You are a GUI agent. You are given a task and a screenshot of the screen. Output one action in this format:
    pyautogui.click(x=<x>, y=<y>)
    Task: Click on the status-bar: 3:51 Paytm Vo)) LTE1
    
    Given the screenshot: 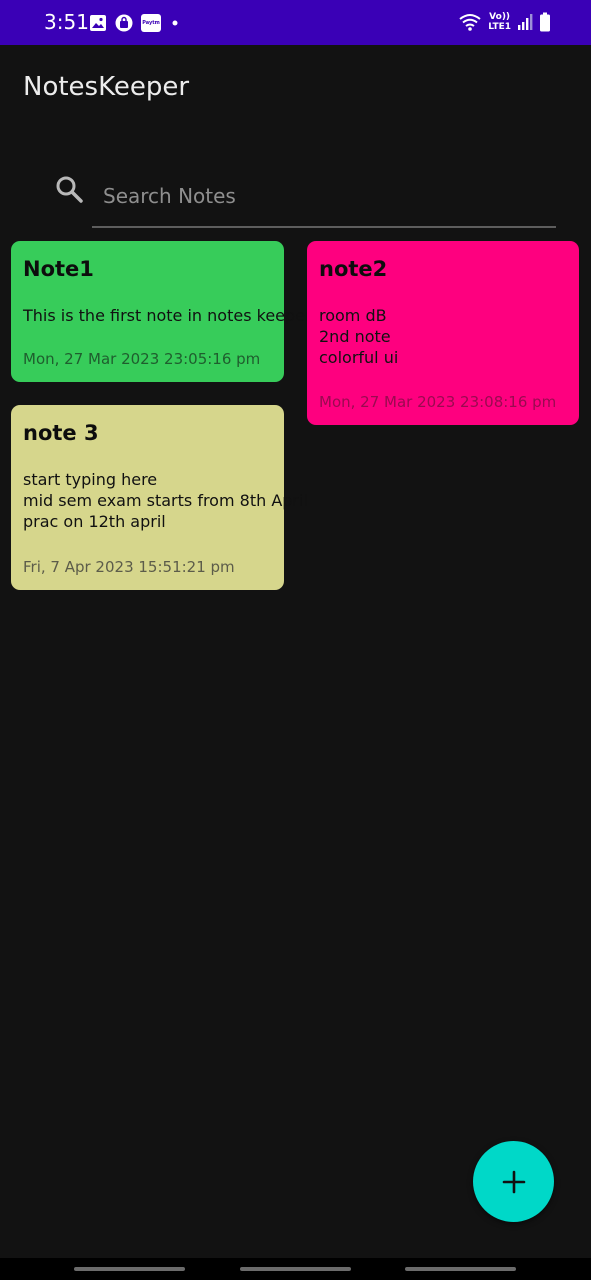 What is the action you would take?
    pyautogui.click(x=295, y=22)
    